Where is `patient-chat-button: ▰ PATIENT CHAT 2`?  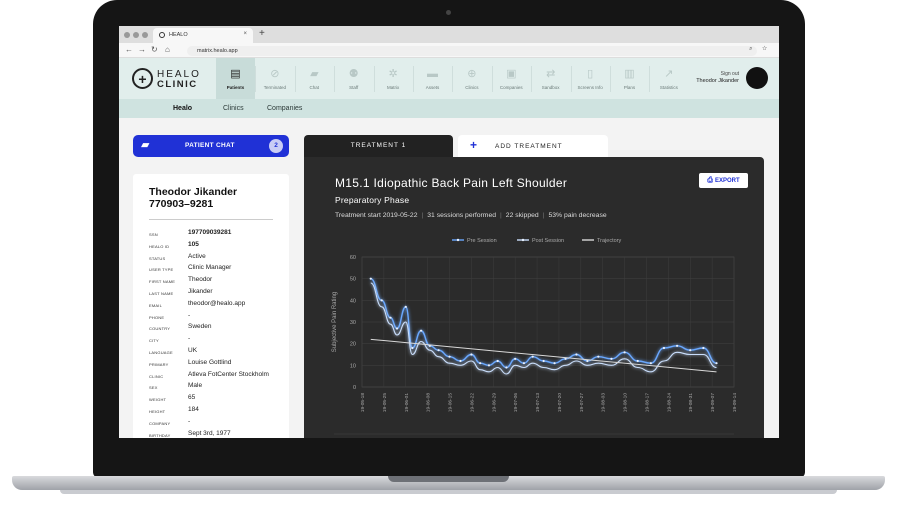 patient-chat-button: ▰ PATIENT CHAT 2 is located at coordinates (211, 146).